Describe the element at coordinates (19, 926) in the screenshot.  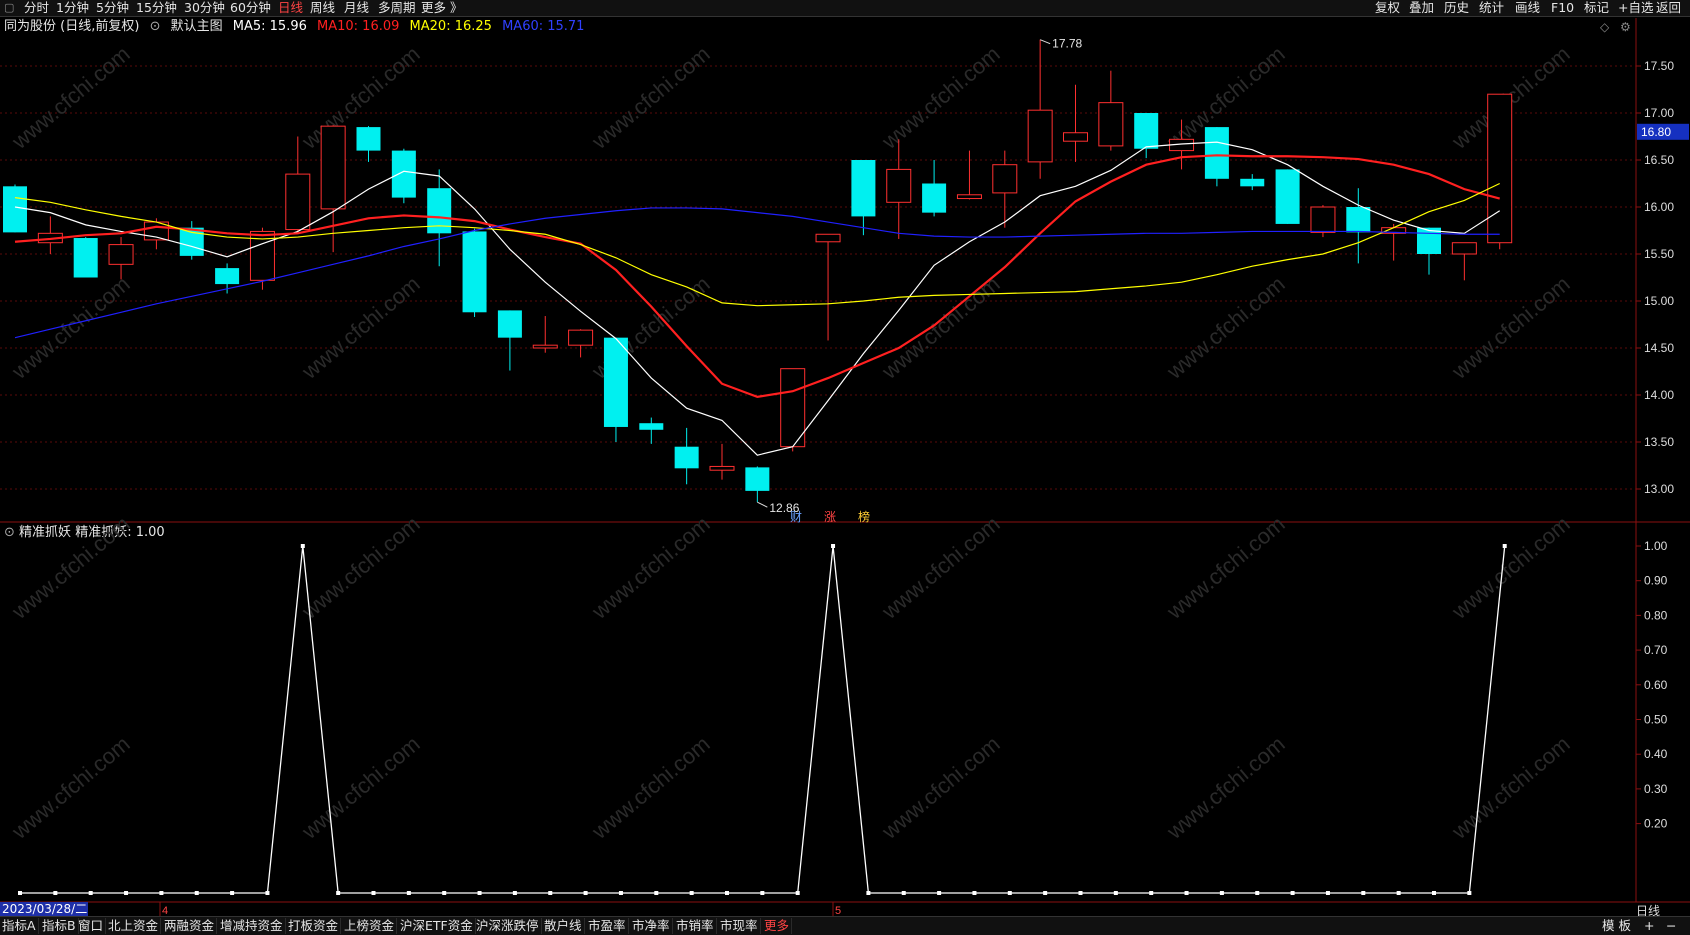
I see `tab-indicator-a: 指标A` at that location.